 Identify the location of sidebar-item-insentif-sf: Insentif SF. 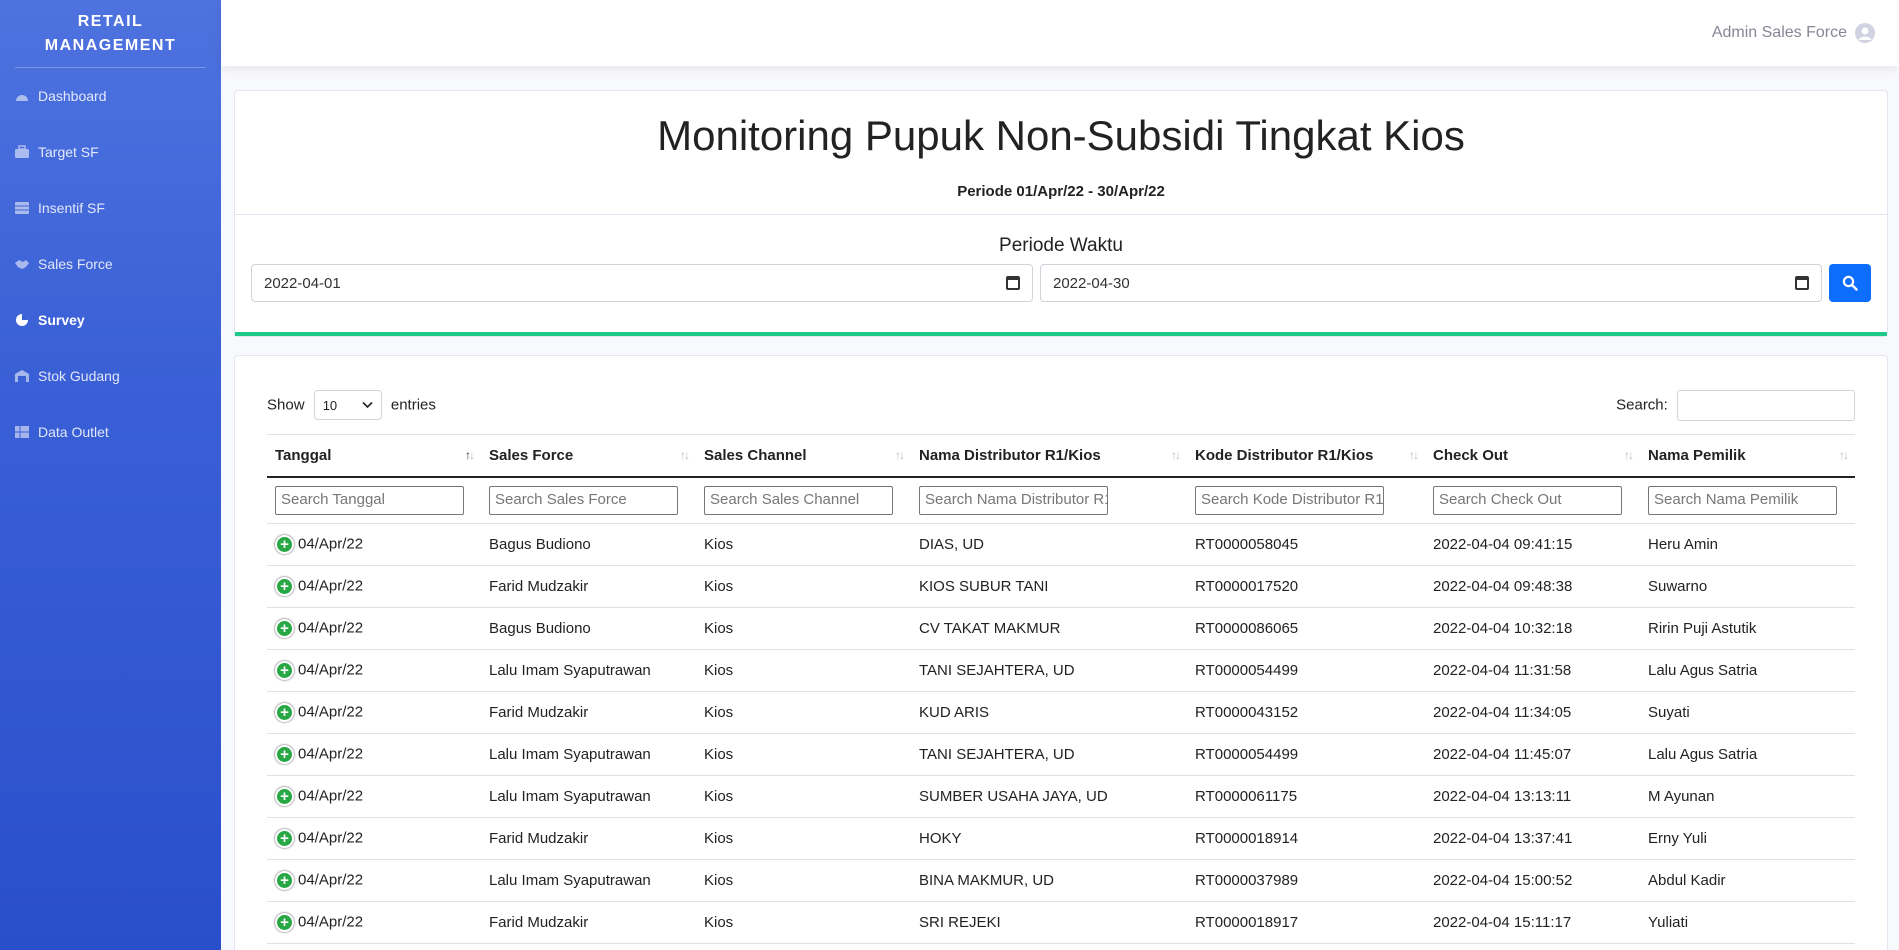
(110, 208).